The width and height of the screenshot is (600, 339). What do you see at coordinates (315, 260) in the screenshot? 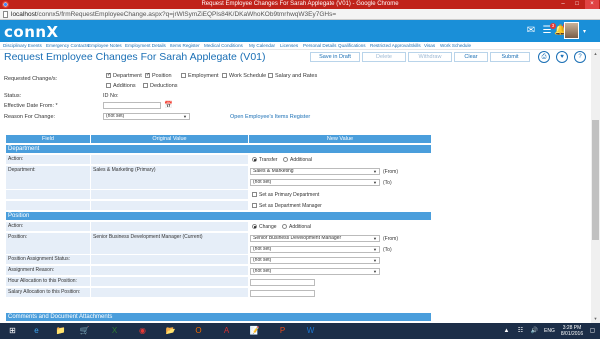
I see `assign-status-select: (not set) ▼` at bounding box center [315, 260].